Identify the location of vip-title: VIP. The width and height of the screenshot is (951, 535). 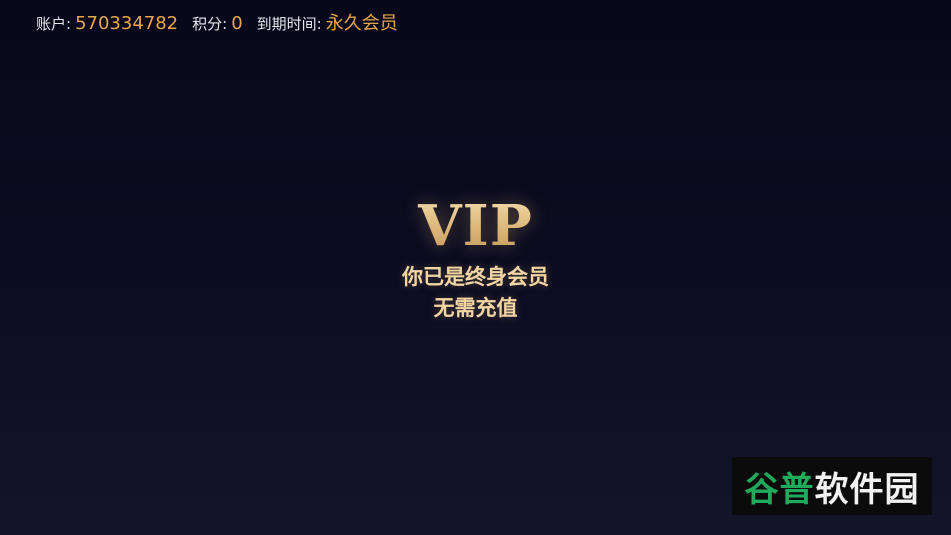
(475, 226).